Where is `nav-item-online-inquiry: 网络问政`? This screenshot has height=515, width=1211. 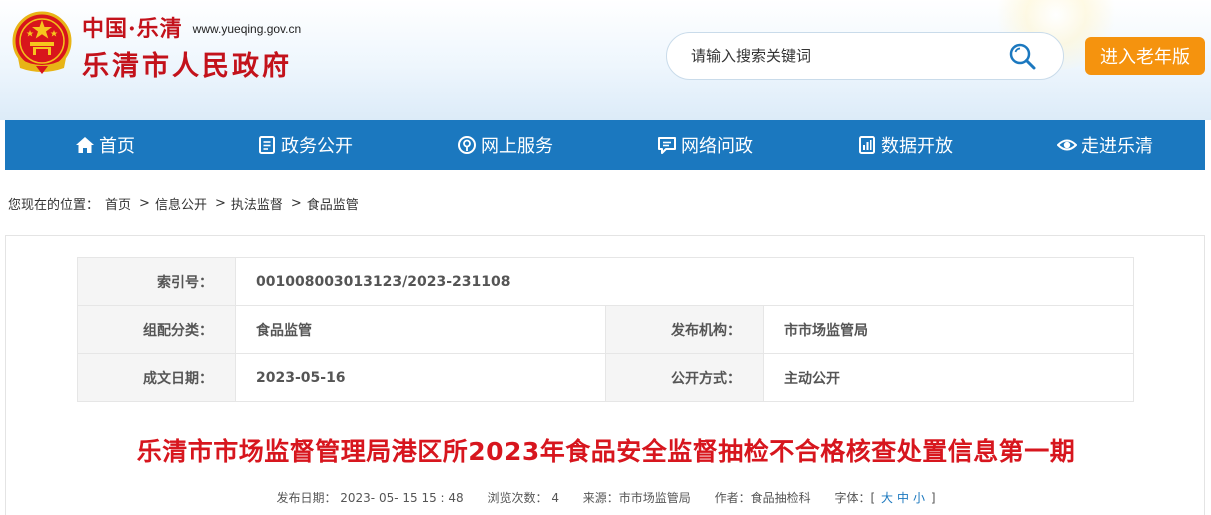
nav-item-online-inquiry: 网络问政 is located at coordinates (705, 145).